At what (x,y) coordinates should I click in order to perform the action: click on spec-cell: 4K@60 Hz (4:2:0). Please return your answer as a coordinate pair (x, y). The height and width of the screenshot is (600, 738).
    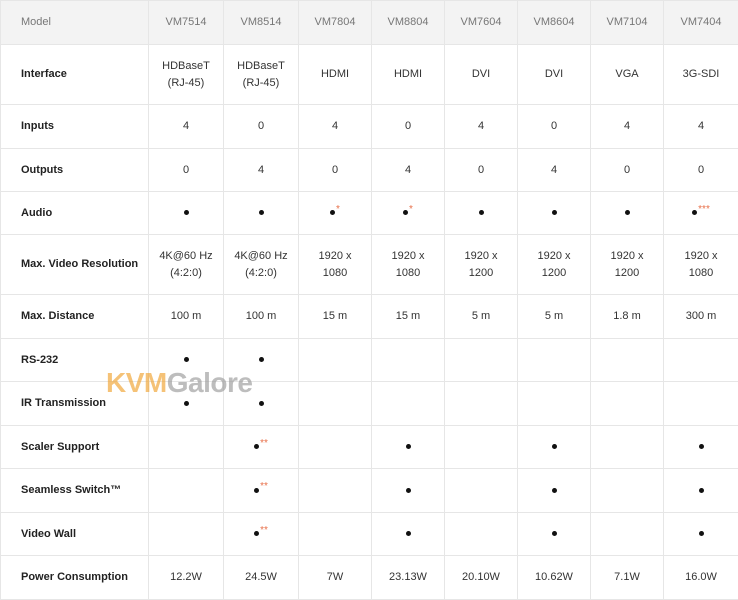
    Looking at the image, I should click on (186, 264).